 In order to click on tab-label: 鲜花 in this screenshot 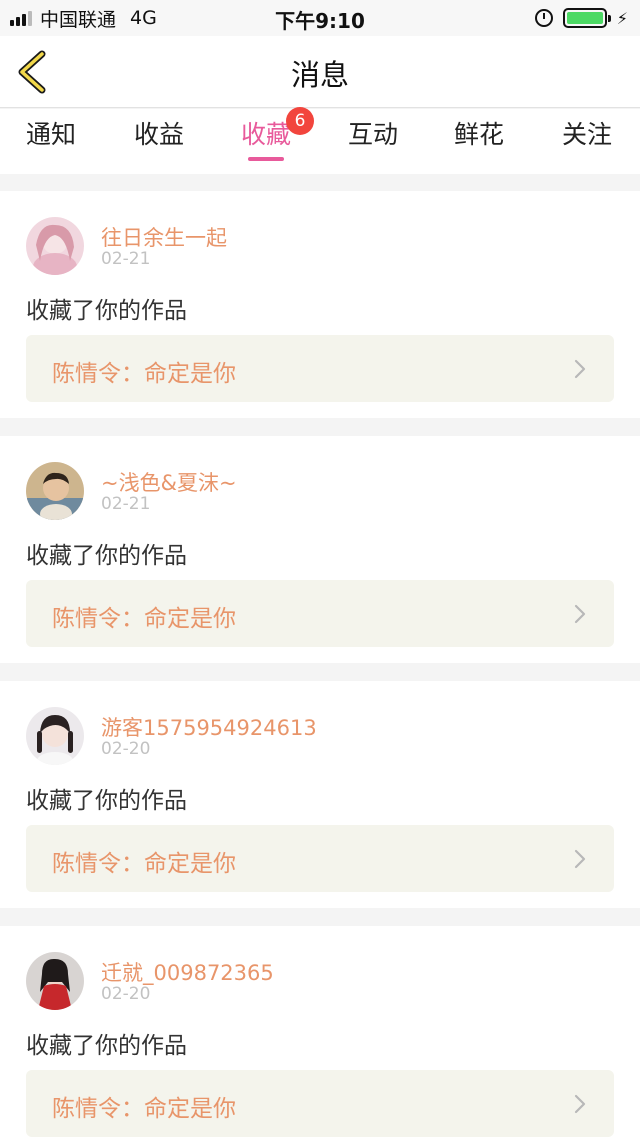, I will do `click(478, 134)`.